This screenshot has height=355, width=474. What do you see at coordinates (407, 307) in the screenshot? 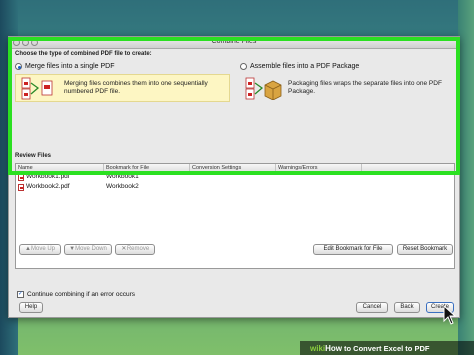
I see `back-button: Back` at bounding box center [407, 307].